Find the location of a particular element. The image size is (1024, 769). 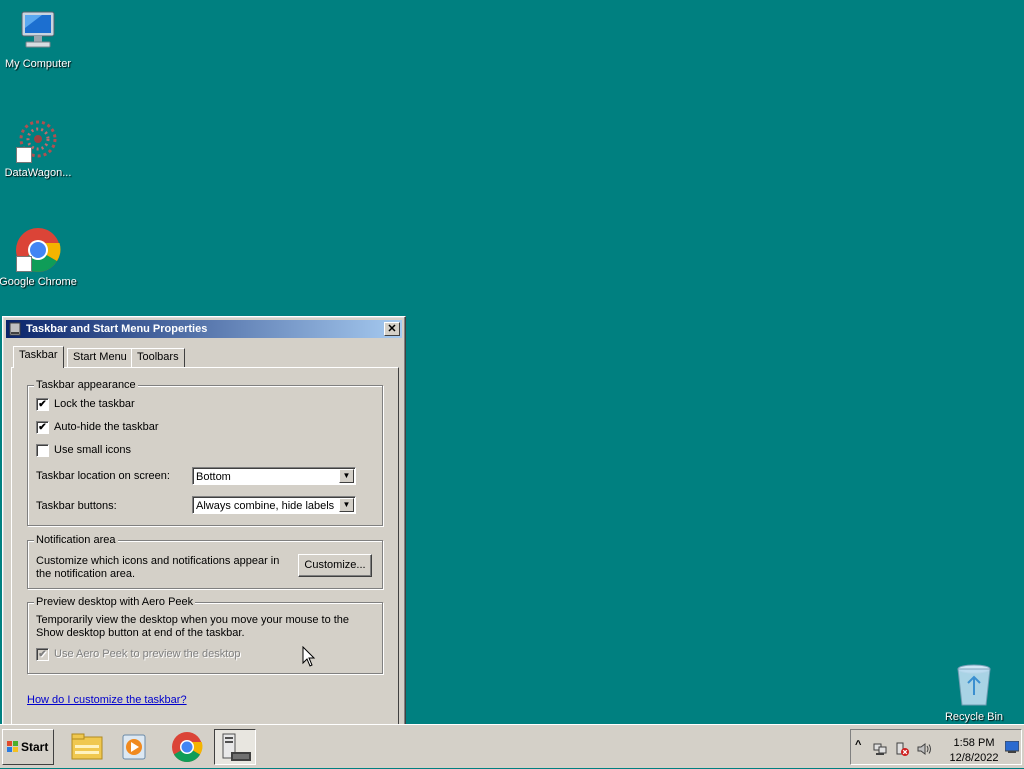

desktop-icon-my-computer: My Computer is located at coordinates (39, 39).